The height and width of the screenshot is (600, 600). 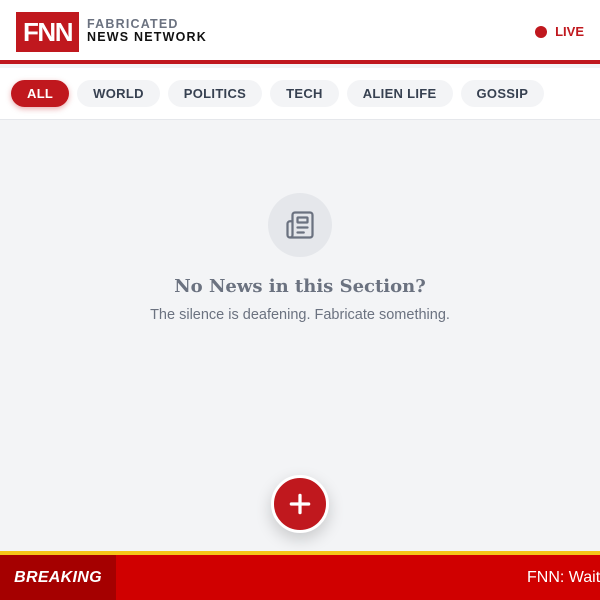 I want to click on app-header: FNN FABRICATED NEWS NETWORK LIVE, so click(x=300, y=32).